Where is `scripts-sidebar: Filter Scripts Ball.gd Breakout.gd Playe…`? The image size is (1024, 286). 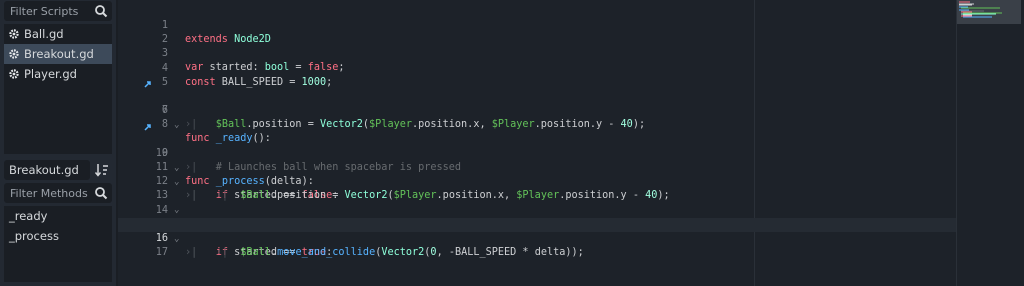 scripts-sidebar: Filter Scripts Ball.gd Breakout.gd Playe… is located at coordinates (59, 143).